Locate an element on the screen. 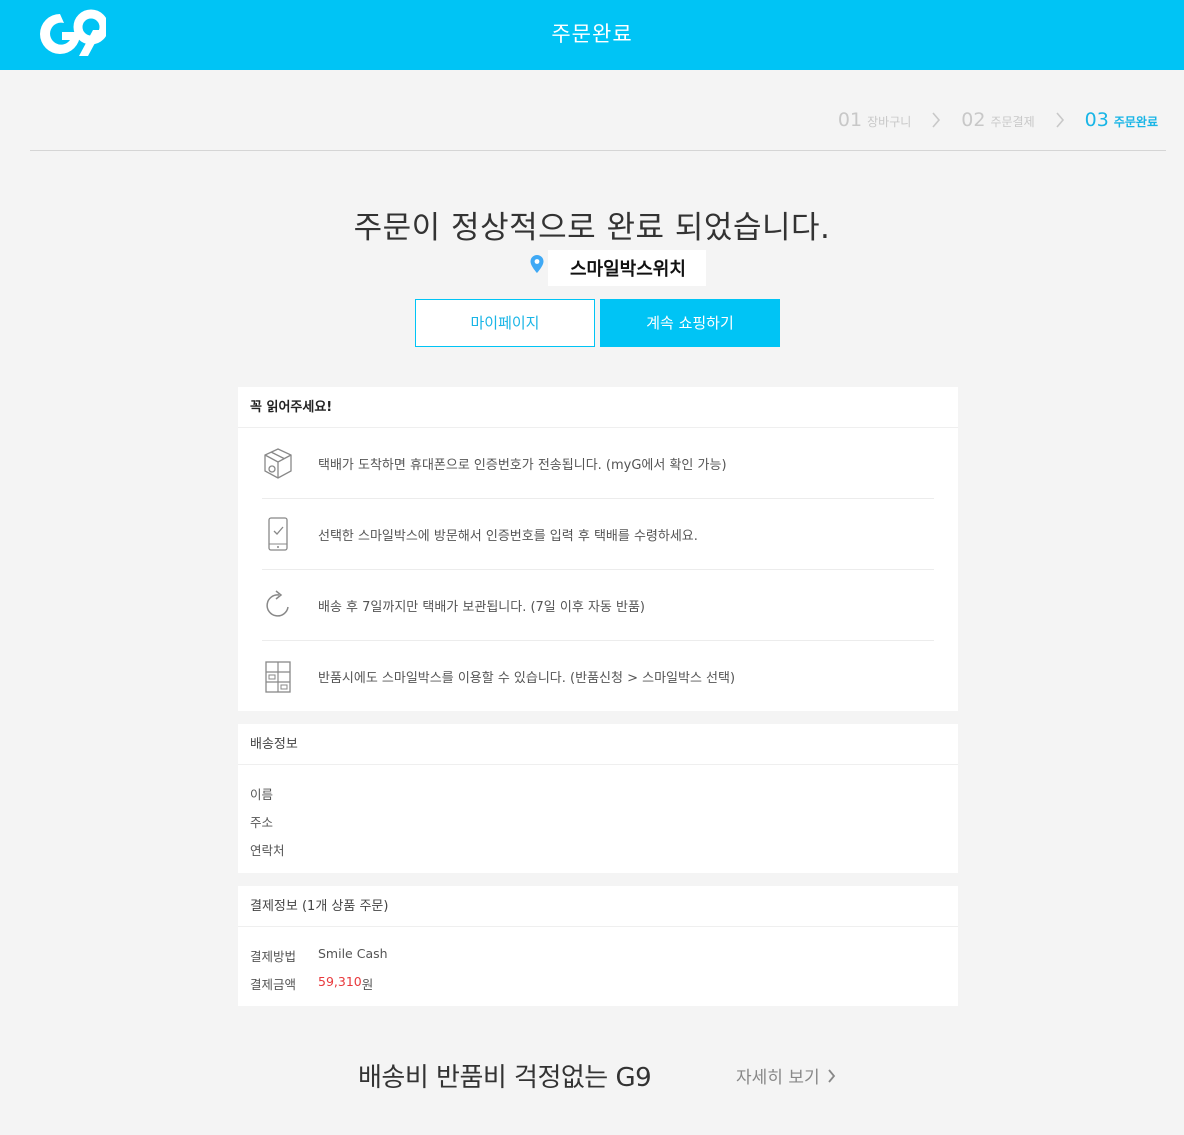 The height and width of the screenshot is (1135, 1184). header-bar: 주문완료 is located at coordinates (592, 35).